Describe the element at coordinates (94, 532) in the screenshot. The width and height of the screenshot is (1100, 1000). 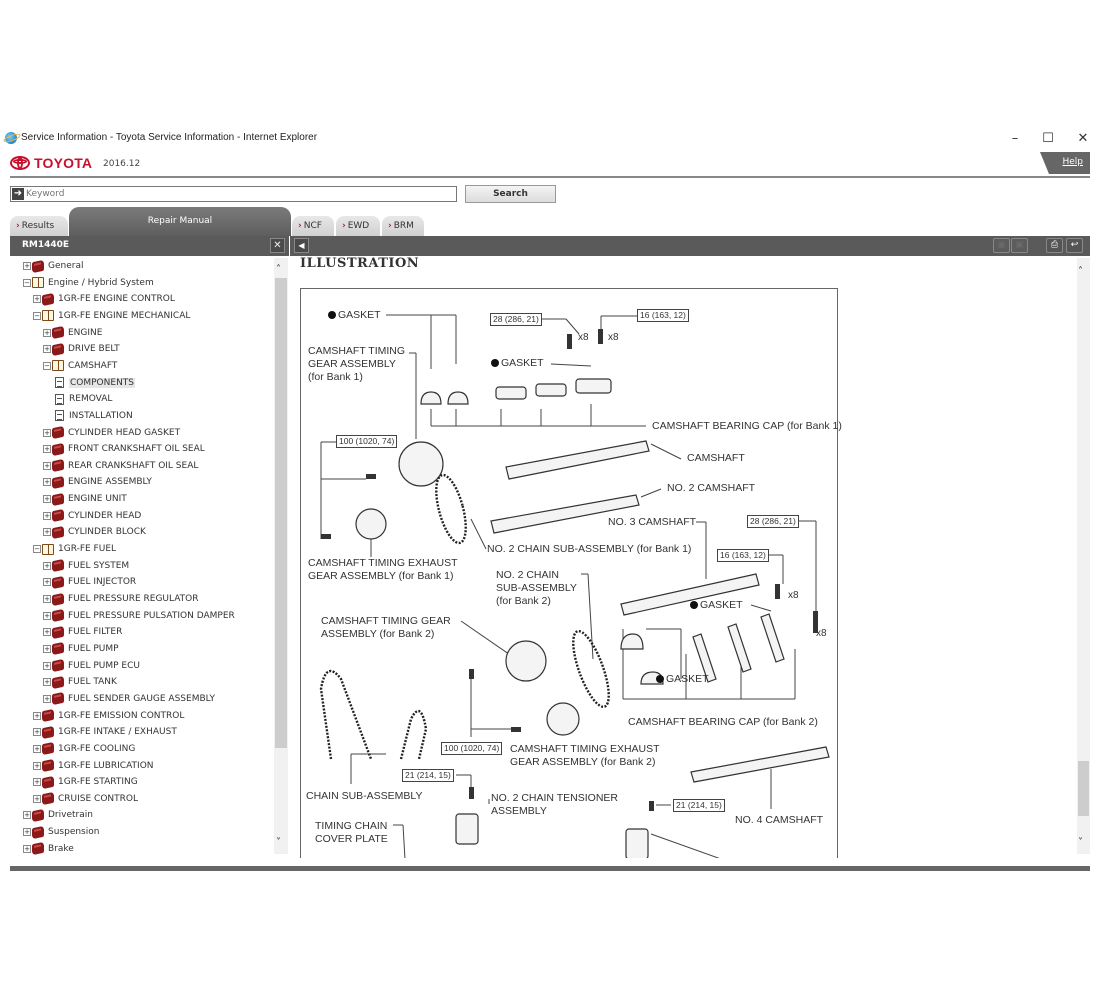
I see `tree-item: + CYLINDER BLOCK` at that location.